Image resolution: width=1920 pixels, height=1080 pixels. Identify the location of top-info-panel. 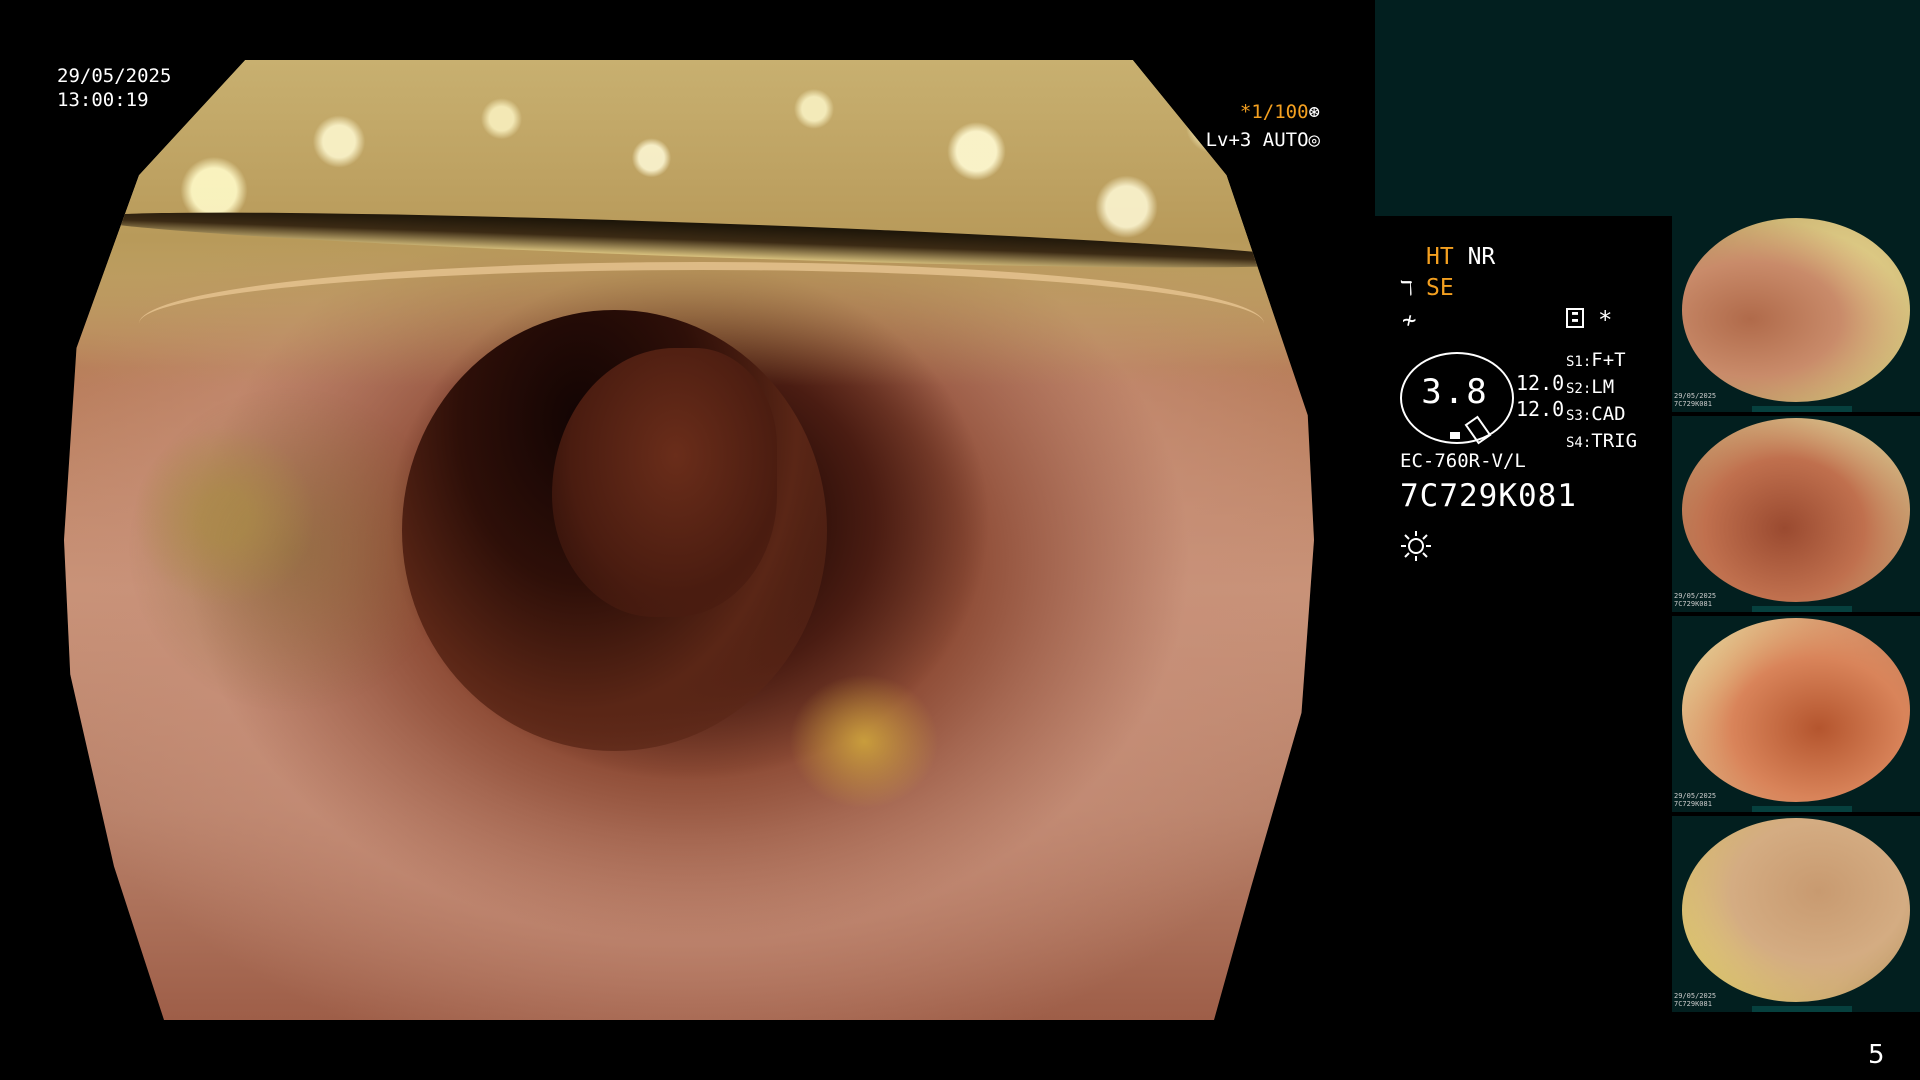
(1647, 108).